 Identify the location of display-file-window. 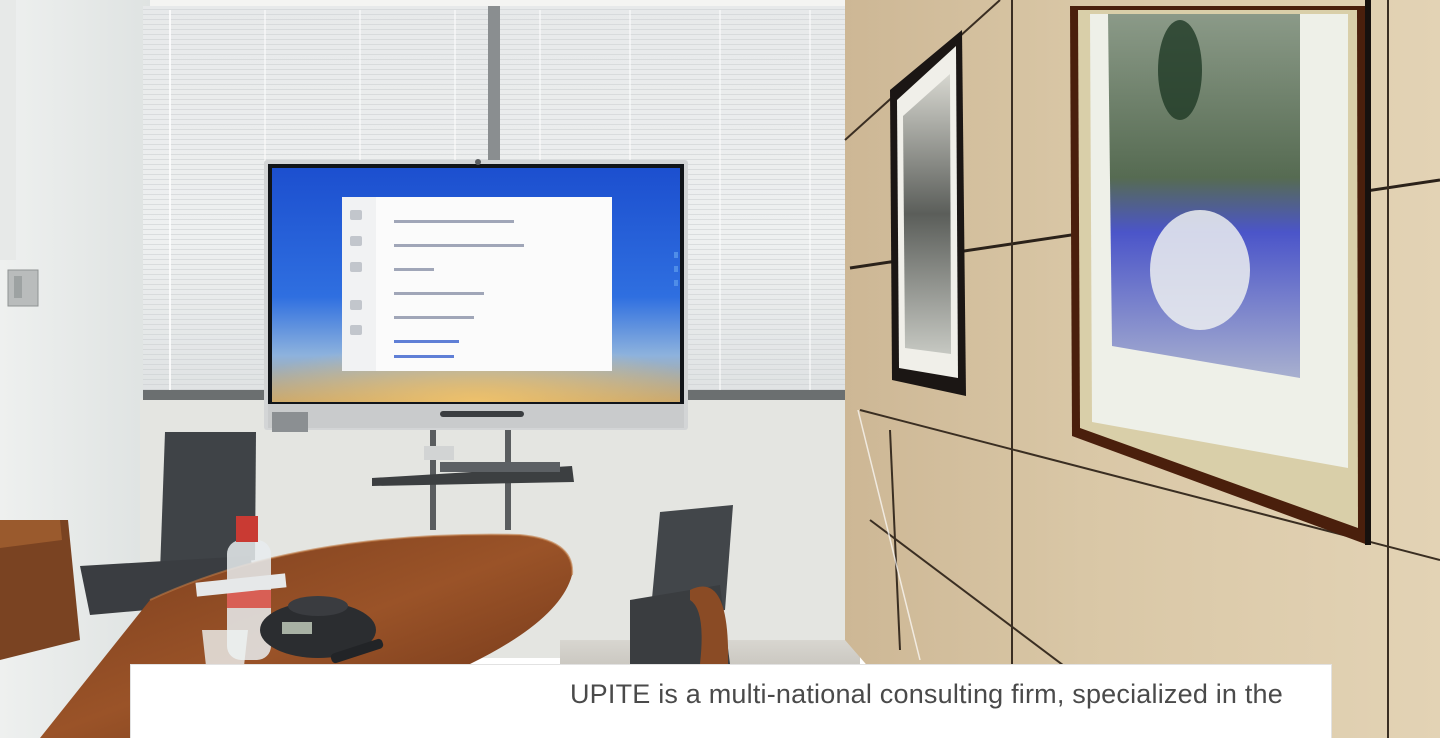
(477, 284).